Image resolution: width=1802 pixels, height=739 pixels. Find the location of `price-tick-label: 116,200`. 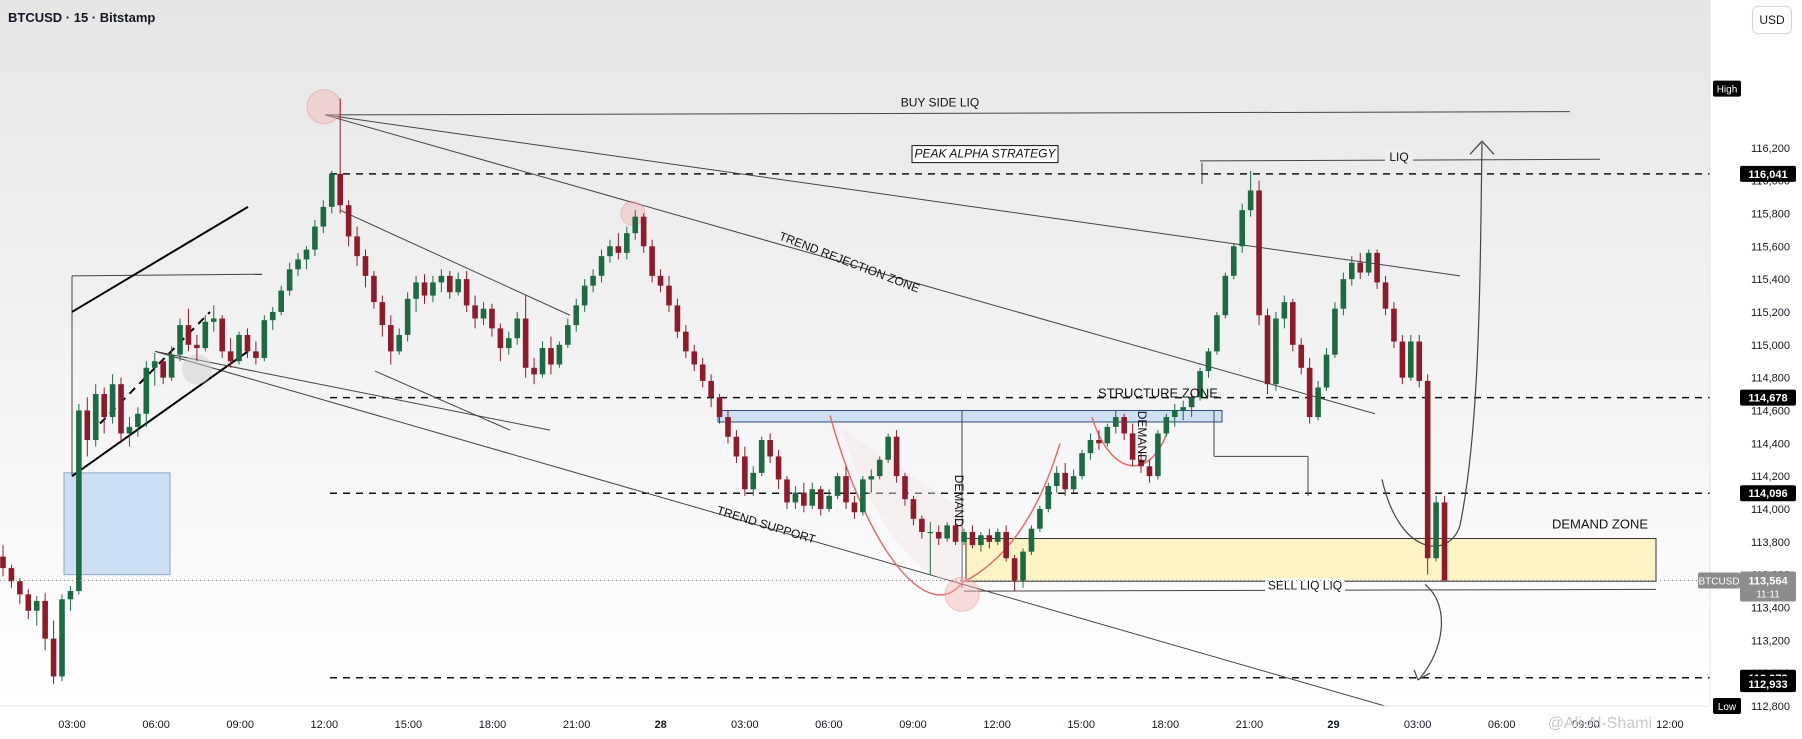

price-tick-label: 116,200 is located at coordinates (1770, 149).